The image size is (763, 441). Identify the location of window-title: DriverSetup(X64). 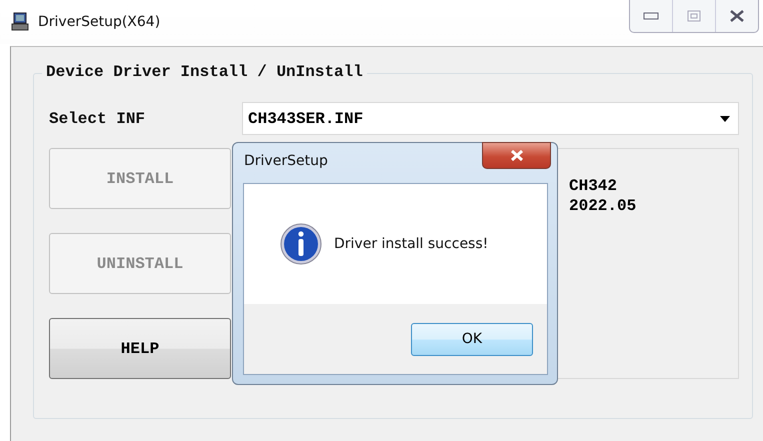
(99, 22).